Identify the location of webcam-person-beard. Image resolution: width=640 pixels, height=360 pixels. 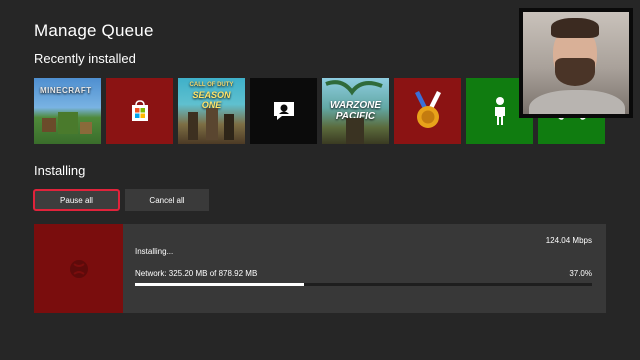
(575, 72).